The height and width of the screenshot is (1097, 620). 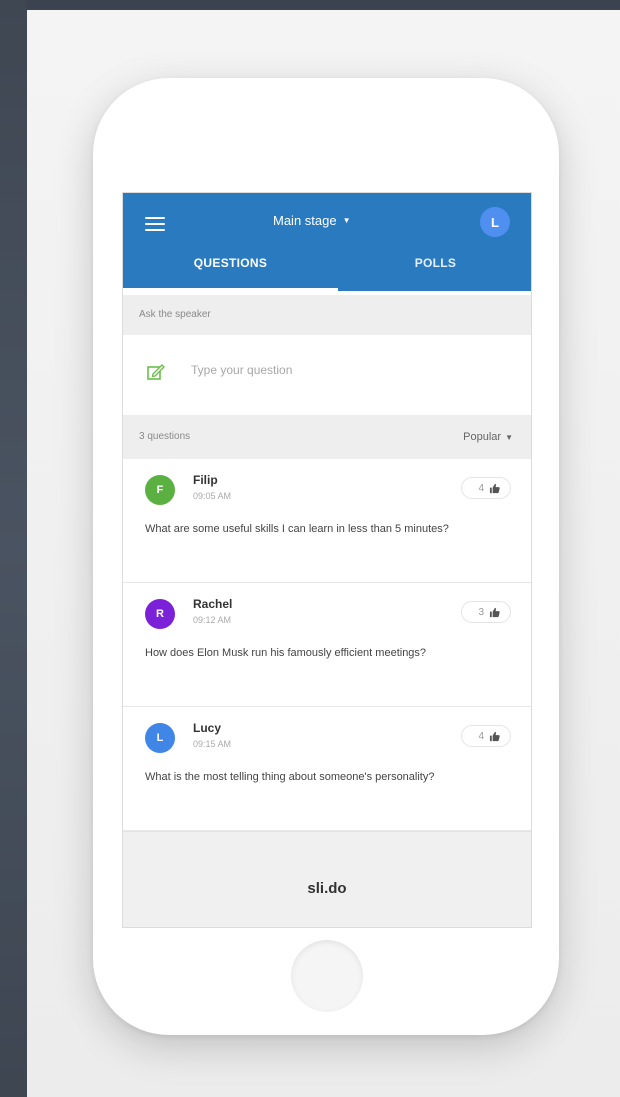 What do you see at coordinates (341, 370) in the screenshot?
I see `question-input` at bounding box center [341, 370].